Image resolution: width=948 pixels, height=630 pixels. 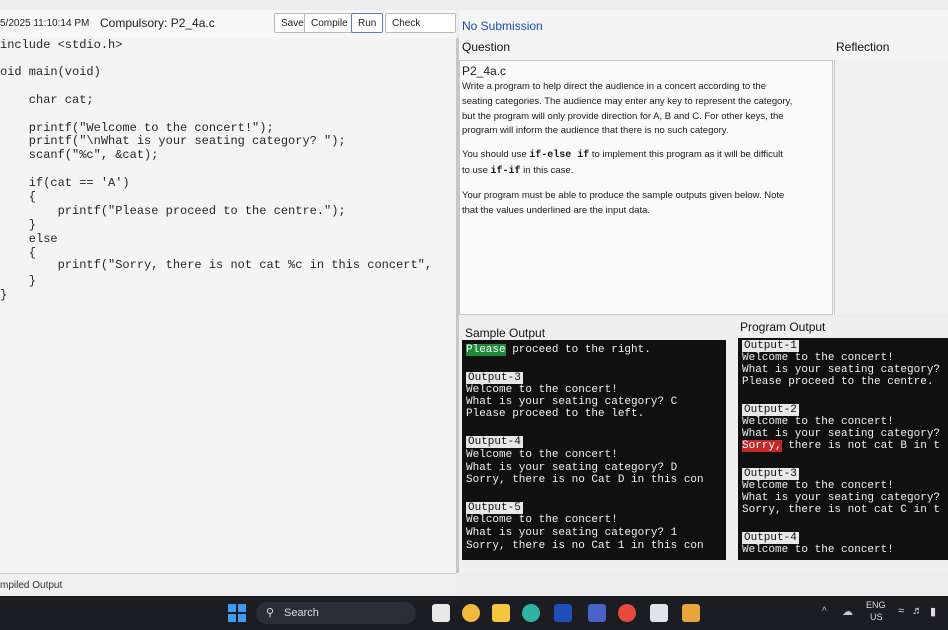 What do you see at coordinates (627, 613) in the screenshot?
I see `chrome-icon` at bounding box center [627, 613].